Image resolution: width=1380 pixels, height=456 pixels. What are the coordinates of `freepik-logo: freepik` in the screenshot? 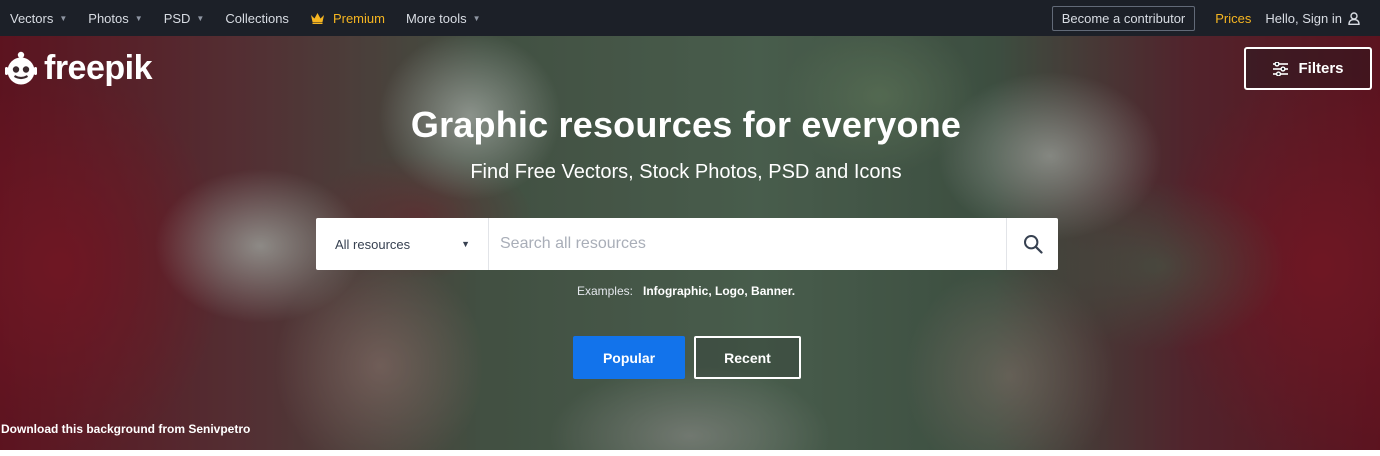 It's located at (77, 68).